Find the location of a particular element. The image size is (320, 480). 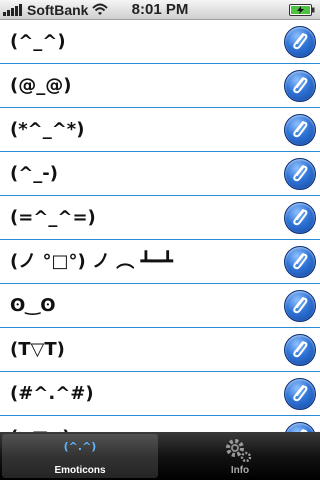

tab-bar: (^.^) Emoticons Info is located at coordinates (160, 456).